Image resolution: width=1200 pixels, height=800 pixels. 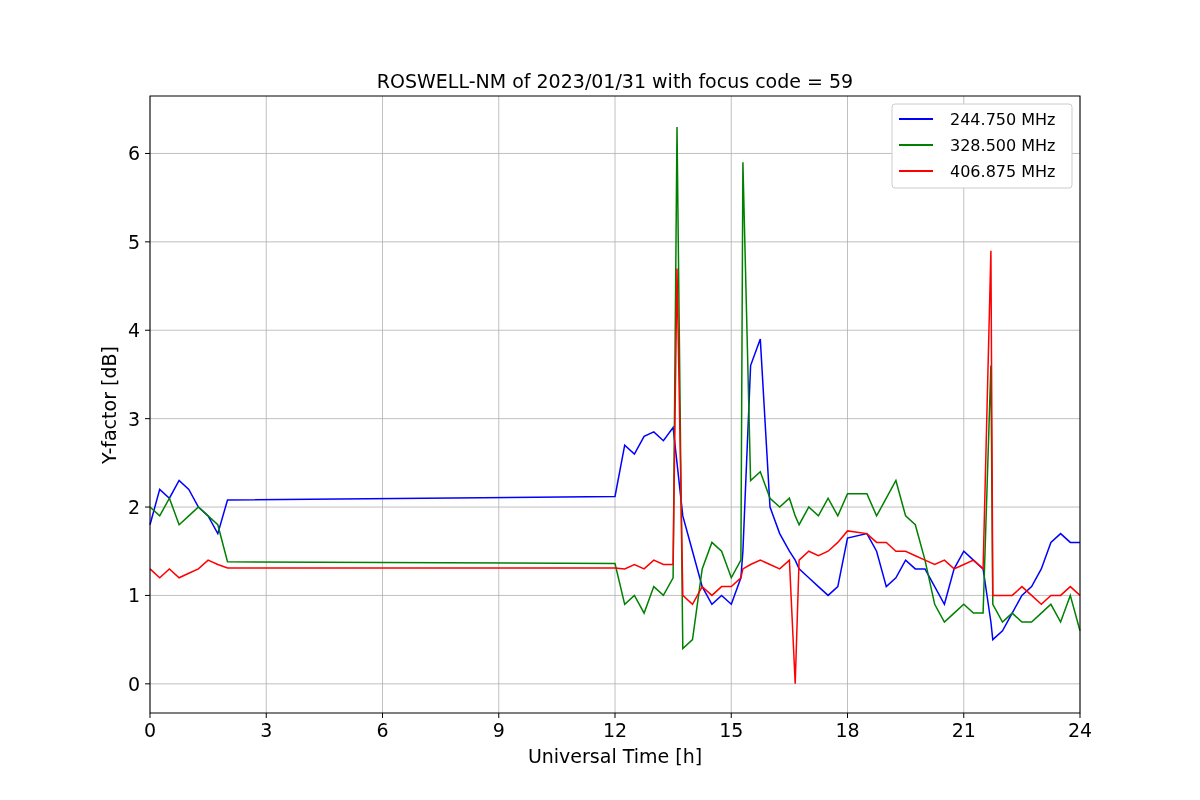 I want to click on chart-title: ROSWELL-NM of 2023/01/31 with focus code = 59, so click(x=615, y=81).